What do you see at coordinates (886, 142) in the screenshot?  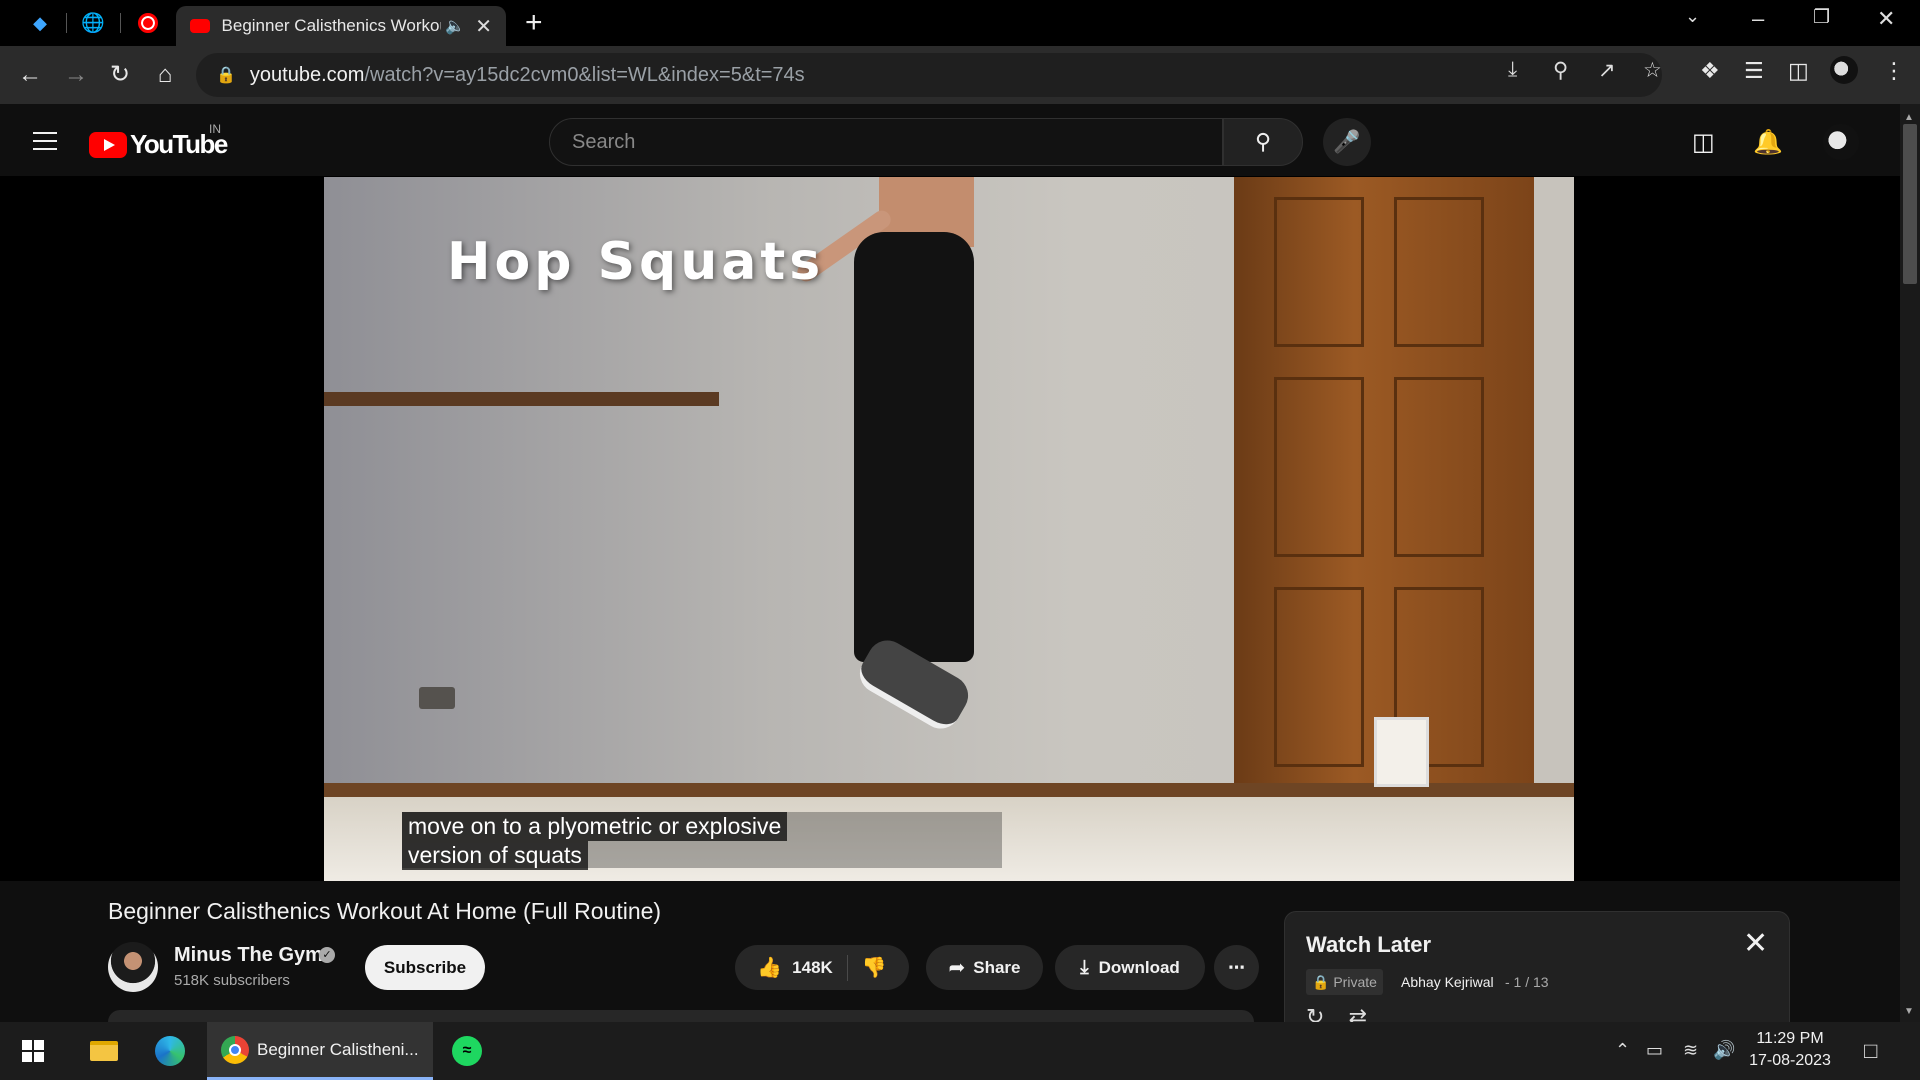 I see `search-input: Search` at bounding box center [886, 142].